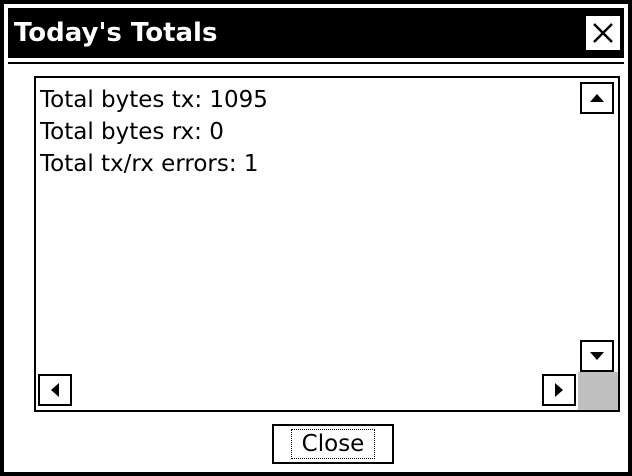  I want to click on scrollbar-corner, so click(598, 391).